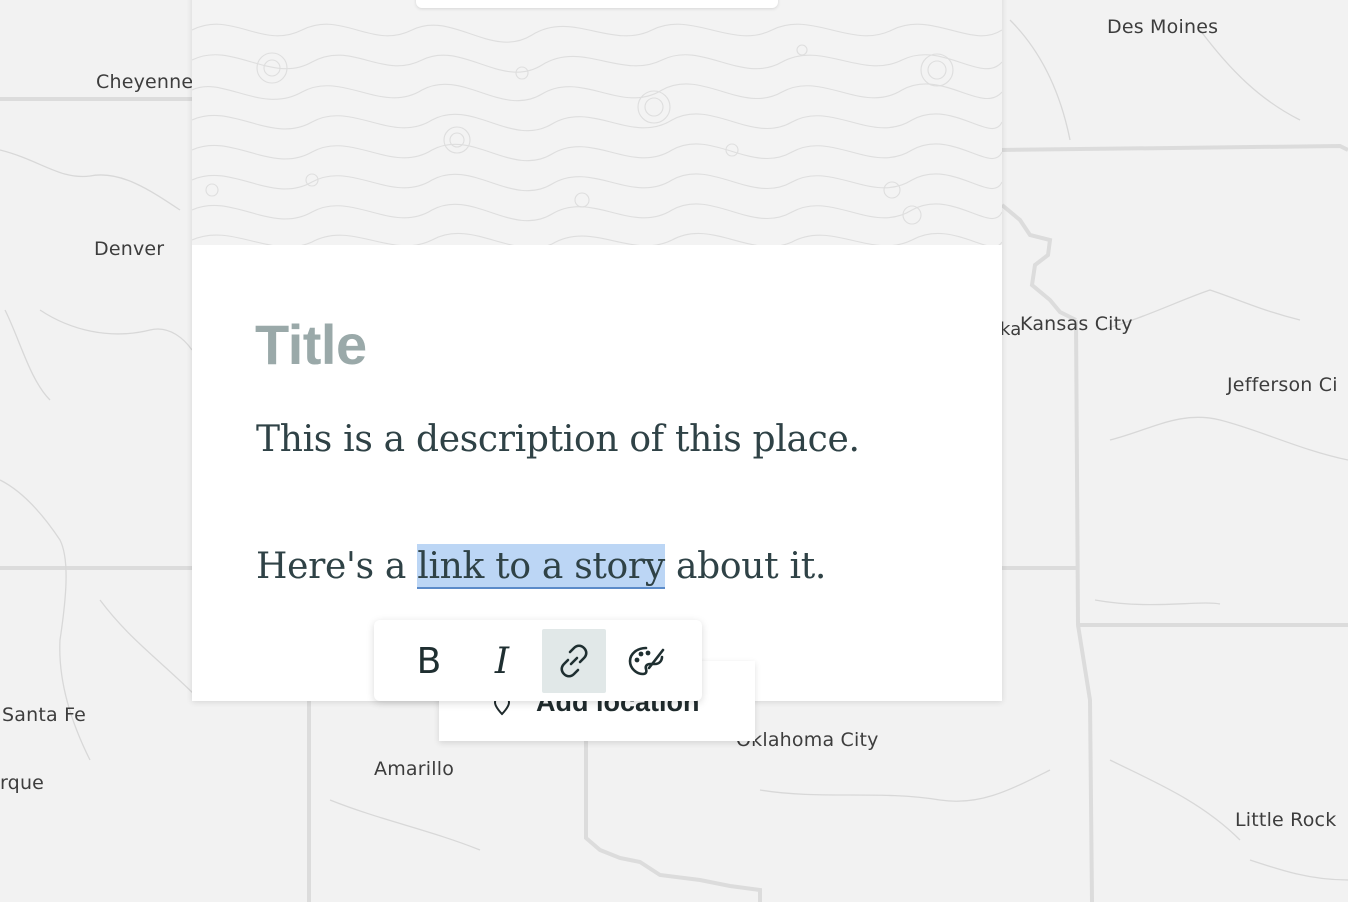 The width and height of the screenshot is (1348, 902). Describe the element at coordinates (1163, 27) in the screenshot. I see `city-label-des-moines: Des Moines` at that location.